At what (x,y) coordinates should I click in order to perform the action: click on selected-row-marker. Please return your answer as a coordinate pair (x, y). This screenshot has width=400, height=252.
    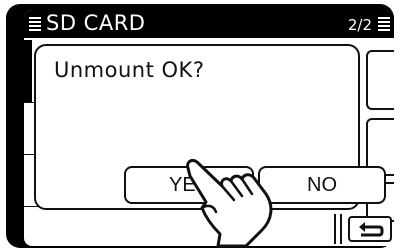
    Looking at the image, I should click on (28, 71).